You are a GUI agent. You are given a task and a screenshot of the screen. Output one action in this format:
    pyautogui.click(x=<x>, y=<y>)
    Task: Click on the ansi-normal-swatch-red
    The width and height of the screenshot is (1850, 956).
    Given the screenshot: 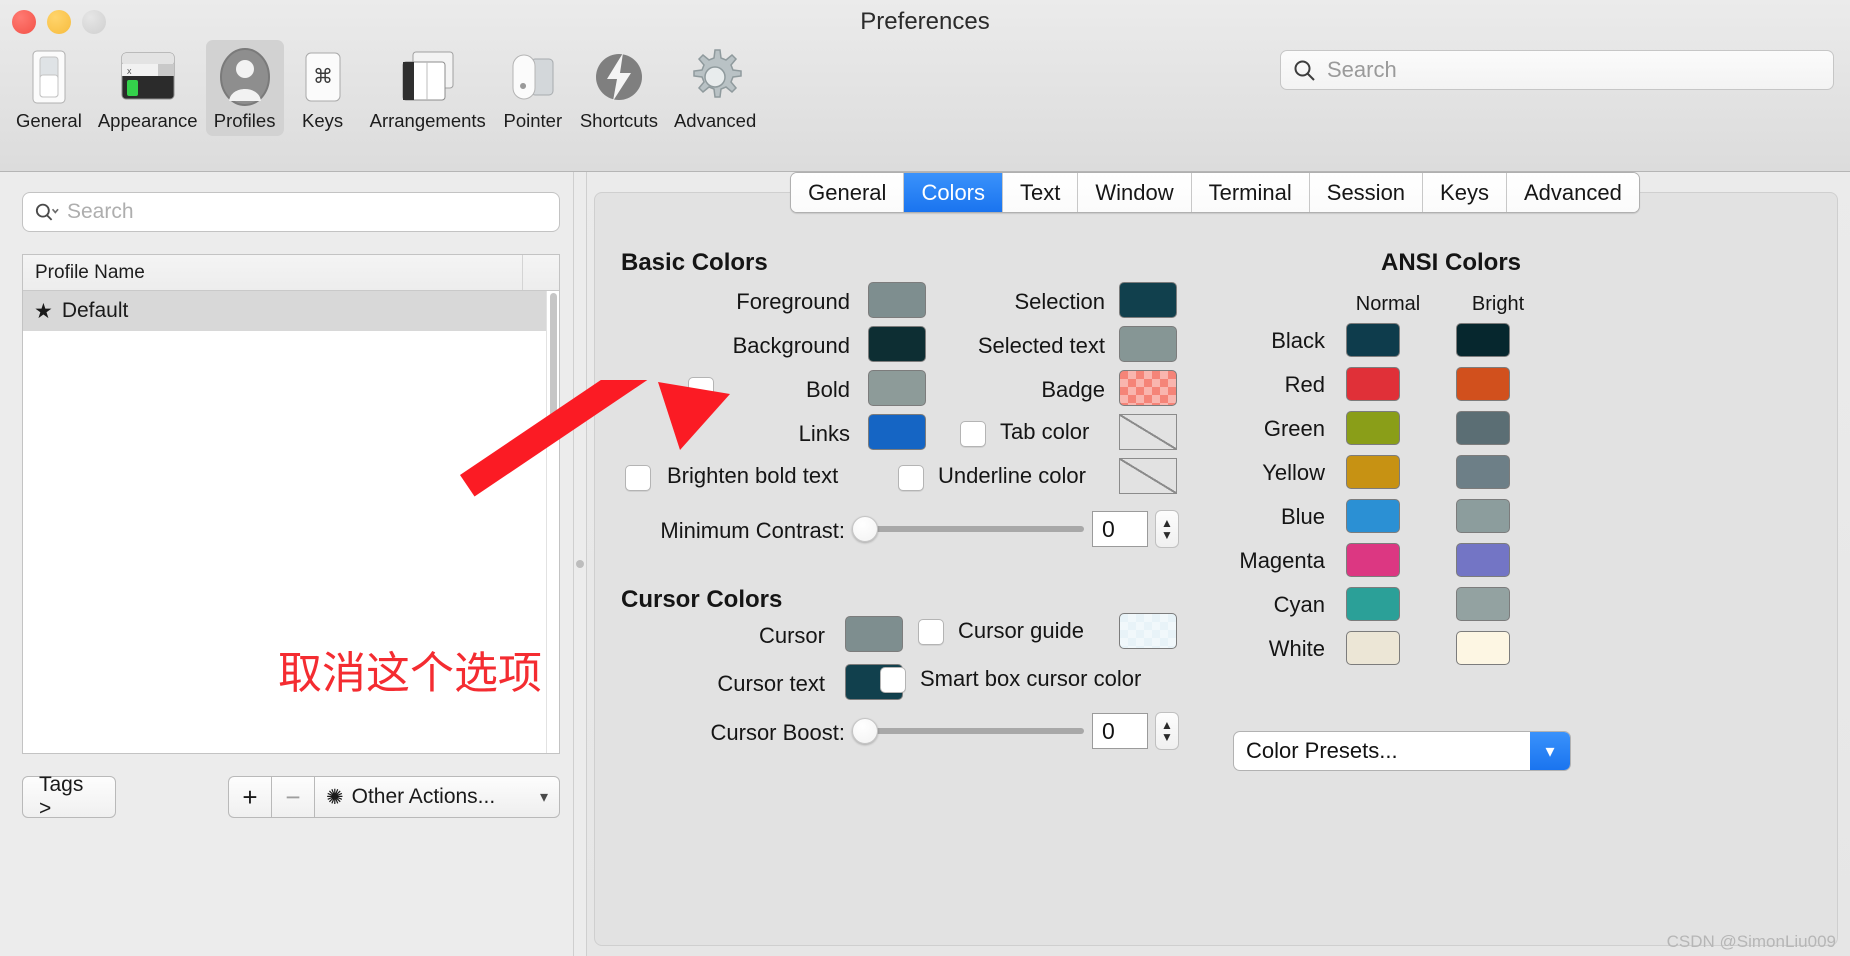 What is the action you would take?
    pyautogui.click(x=1373, y=384)
    